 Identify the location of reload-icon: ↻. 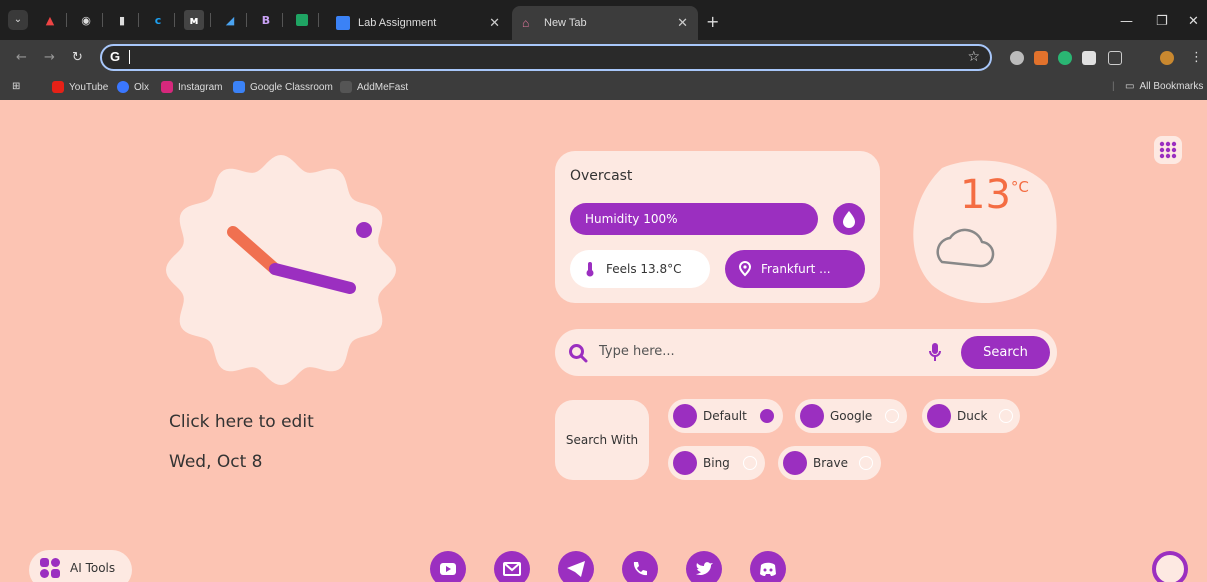
(77, 57).